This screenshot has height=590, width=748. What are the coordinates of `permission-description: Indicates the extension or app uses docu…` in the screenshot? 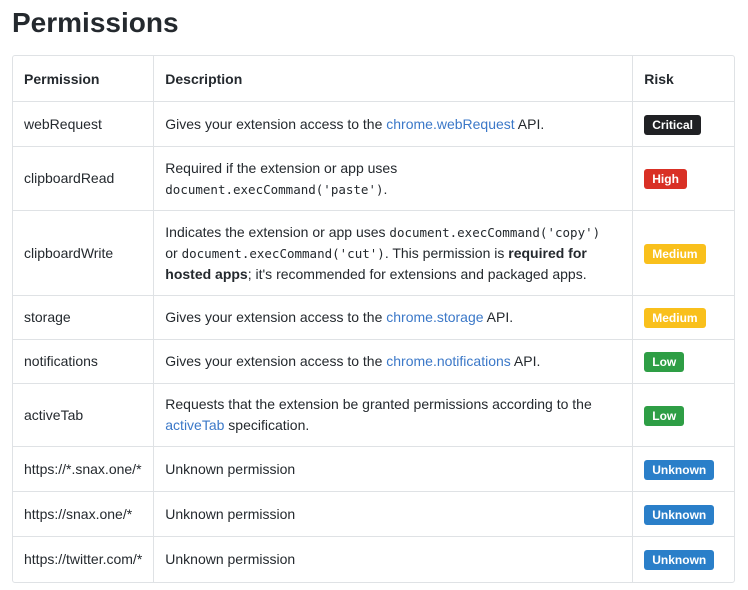 It's located at (394, 253).